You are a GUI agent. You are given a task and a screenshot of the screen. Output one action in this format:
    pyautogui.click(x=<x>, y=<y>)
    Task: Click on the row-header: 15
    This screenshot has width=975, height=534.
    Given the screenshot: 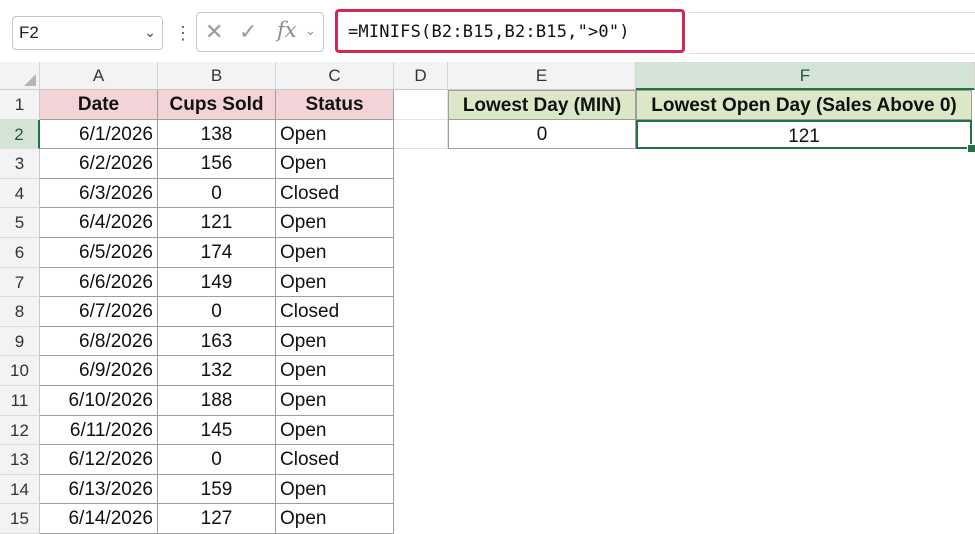 What is the action you would take?
    pyautogui.click(x=20, y=519)
    